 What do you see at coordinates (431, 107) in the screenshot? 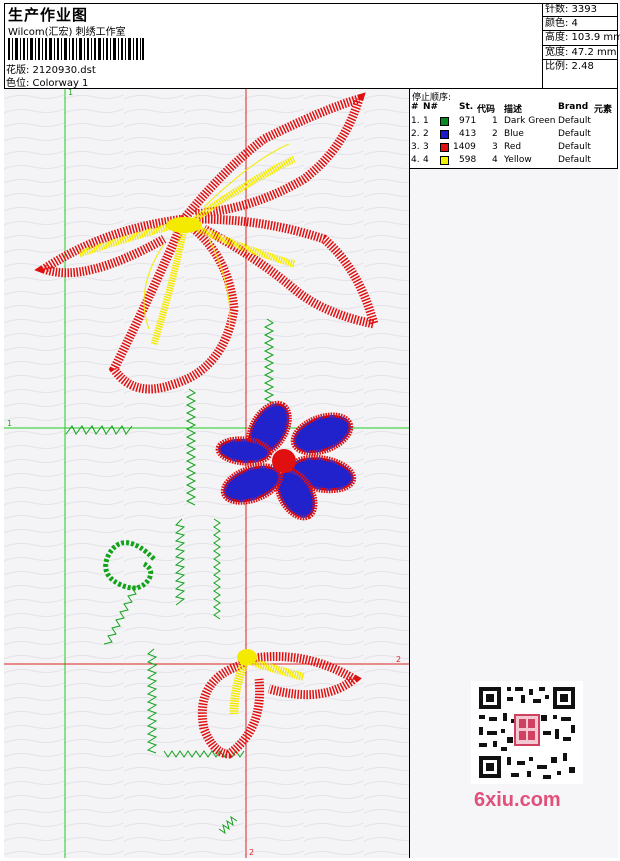
I see `col-needle: N#` at bounding box center [431, 107].